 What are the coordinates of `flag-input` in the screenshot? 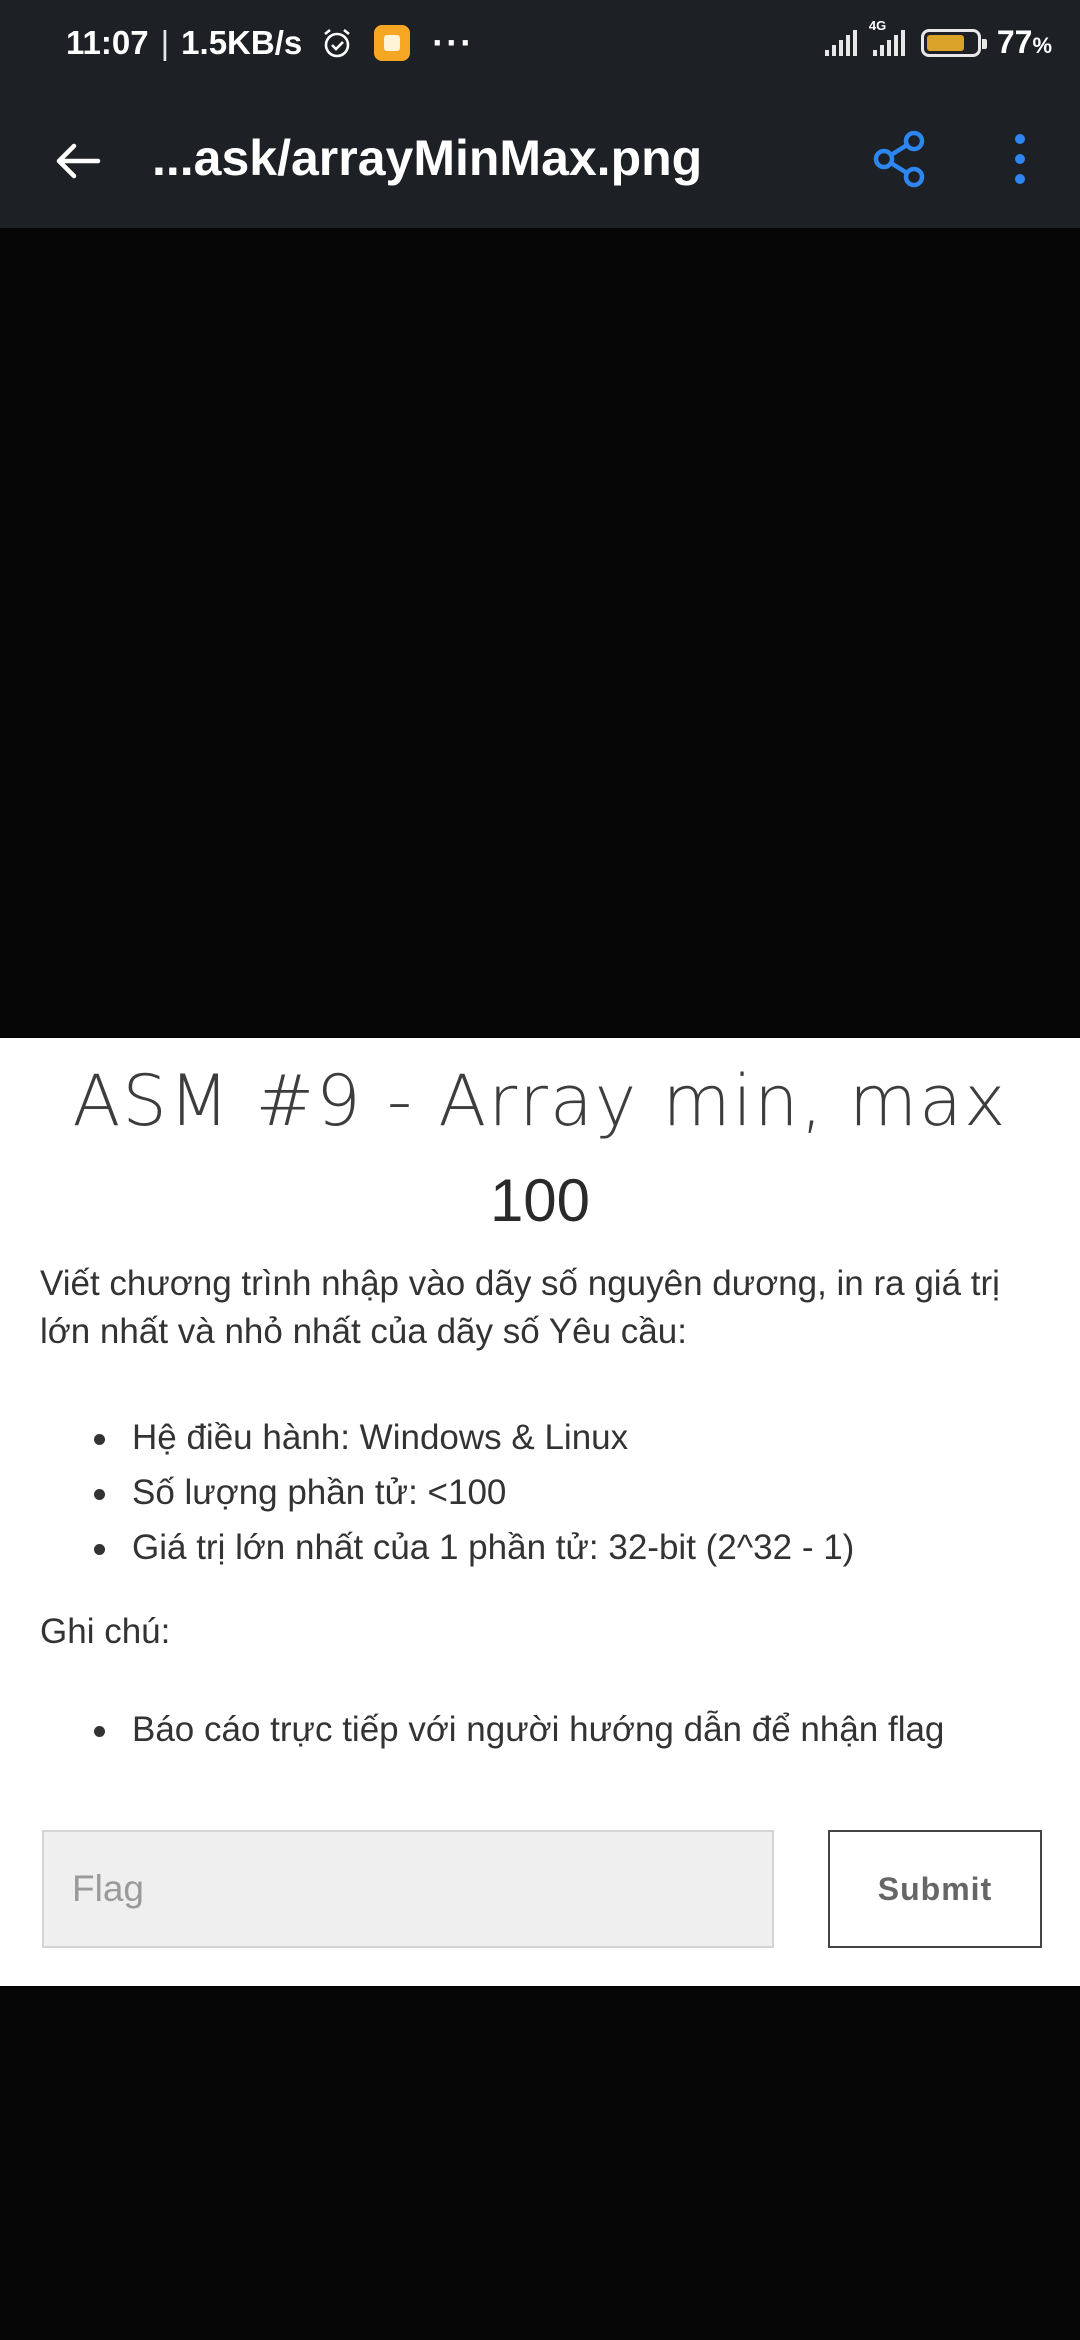 It's located at (408, 1889).